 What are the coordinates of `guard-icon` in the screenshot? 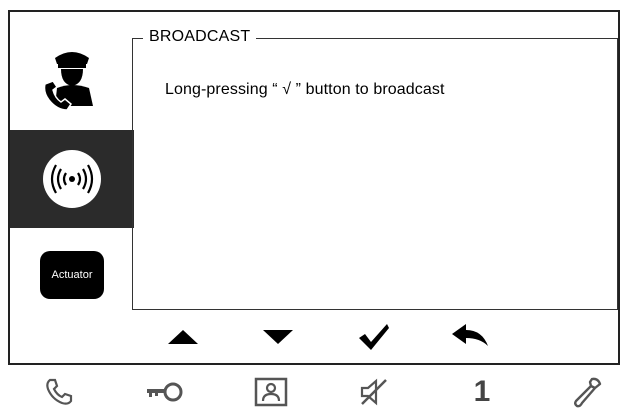 It's located at (68, 81).